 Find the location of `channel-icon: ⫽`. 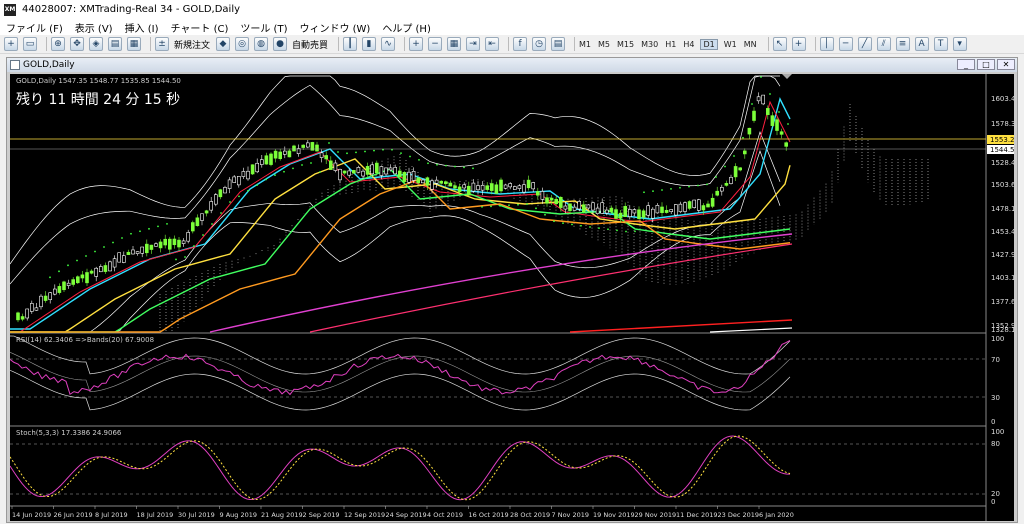

channel-icon: ⫽ is located at coordinates (883, 44).